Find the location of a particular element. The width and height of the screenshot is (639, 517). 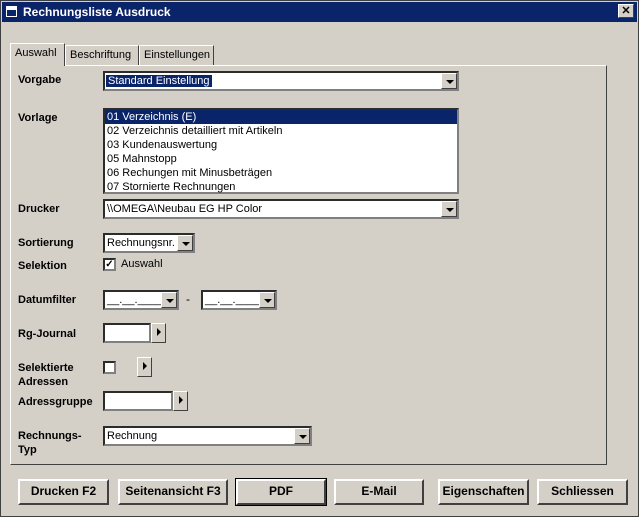

rg-journal-input is located at coordinates (127, 333).